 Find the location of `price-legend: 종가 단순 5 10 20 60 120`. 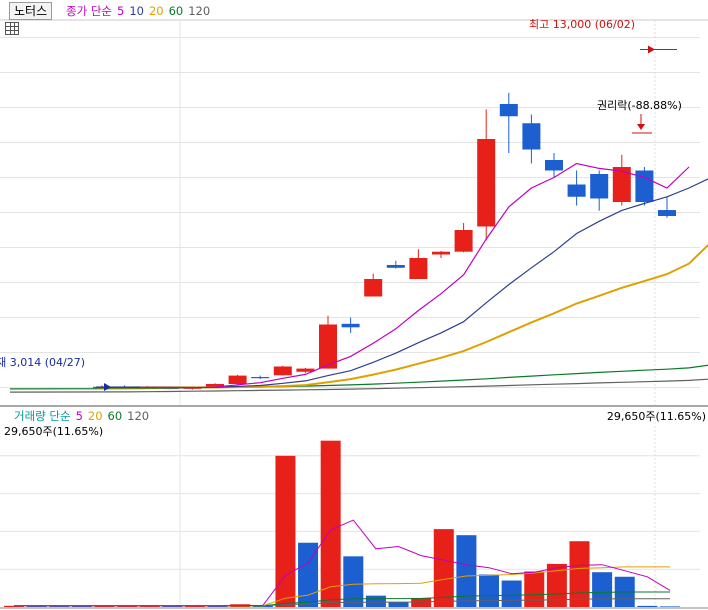

price-legend: 종가 단순 5 10 20 60 120 is located at coordinates (140, 11).